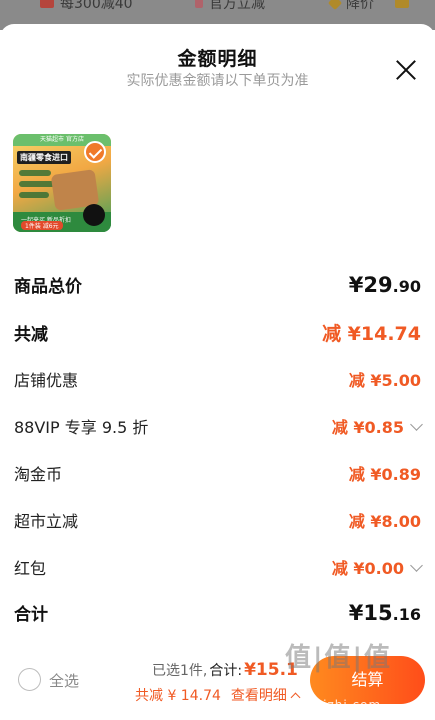 This screenshot has height=720, width=435. I want to click on view-detail-link: 查看明细, so click(259, 695).